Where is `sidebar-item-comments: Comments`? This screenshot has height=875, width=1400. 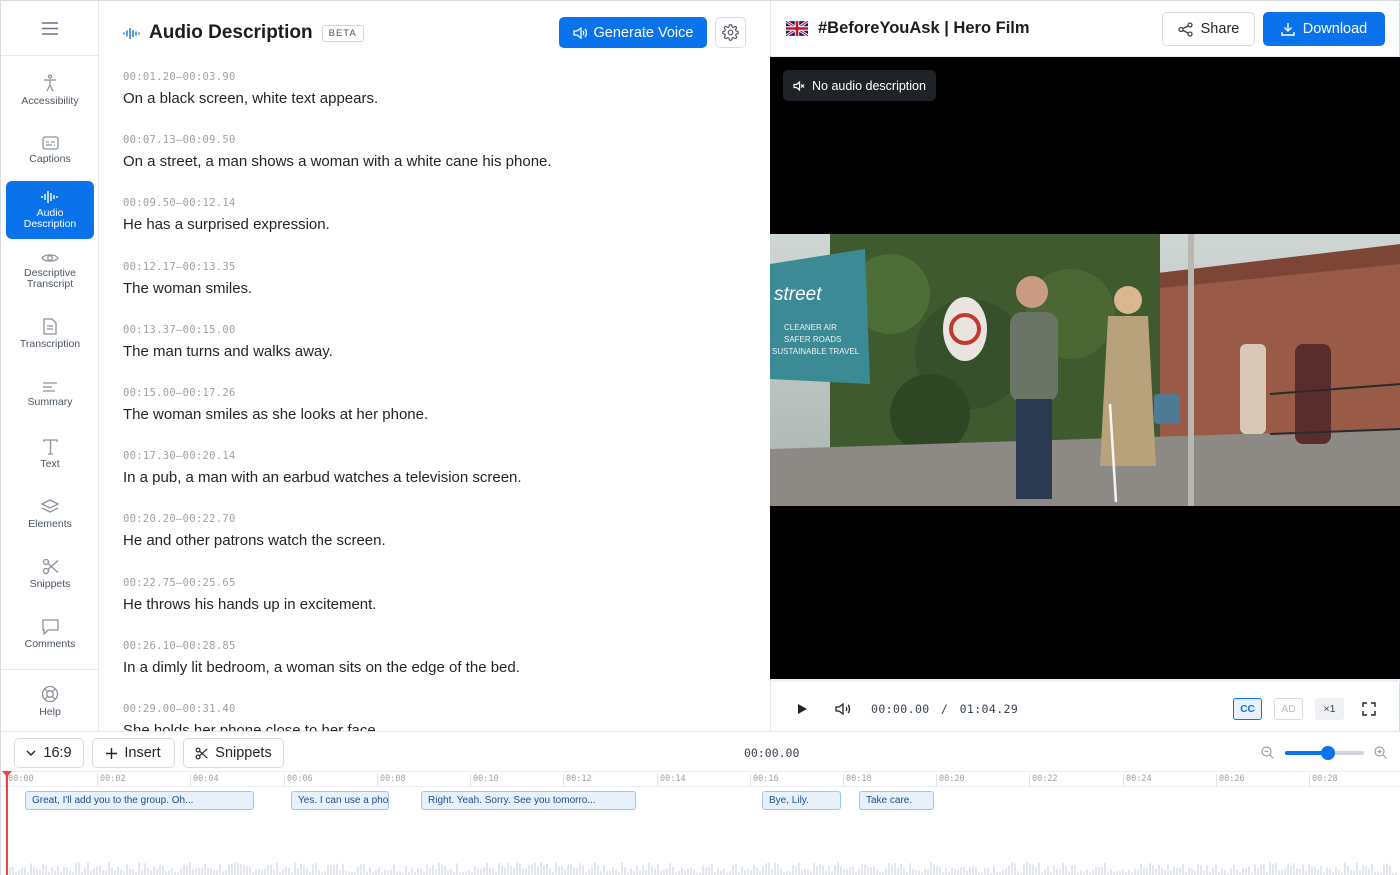
sidebar-item-comments: Comments is located at coordinates (50, 634).